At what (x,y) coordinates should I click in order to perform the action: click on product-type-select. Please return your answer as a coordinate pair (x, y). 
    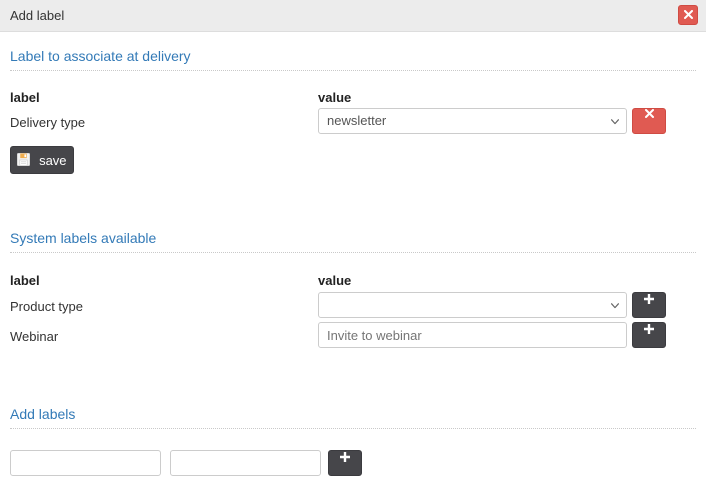
    Looking at the image, I should click on (472, 305).